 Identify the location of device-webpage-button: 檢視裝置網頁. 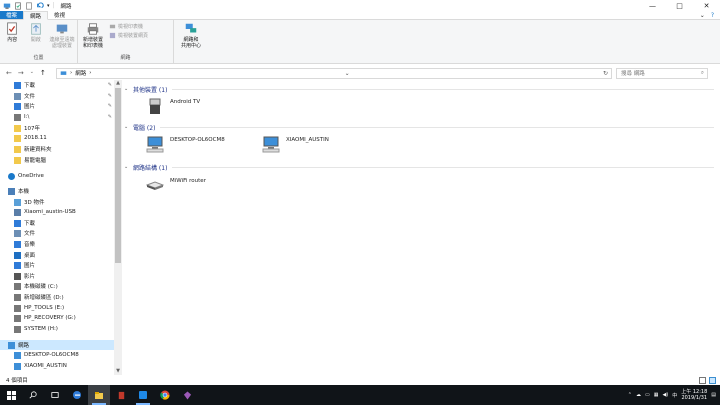
(128, 35).